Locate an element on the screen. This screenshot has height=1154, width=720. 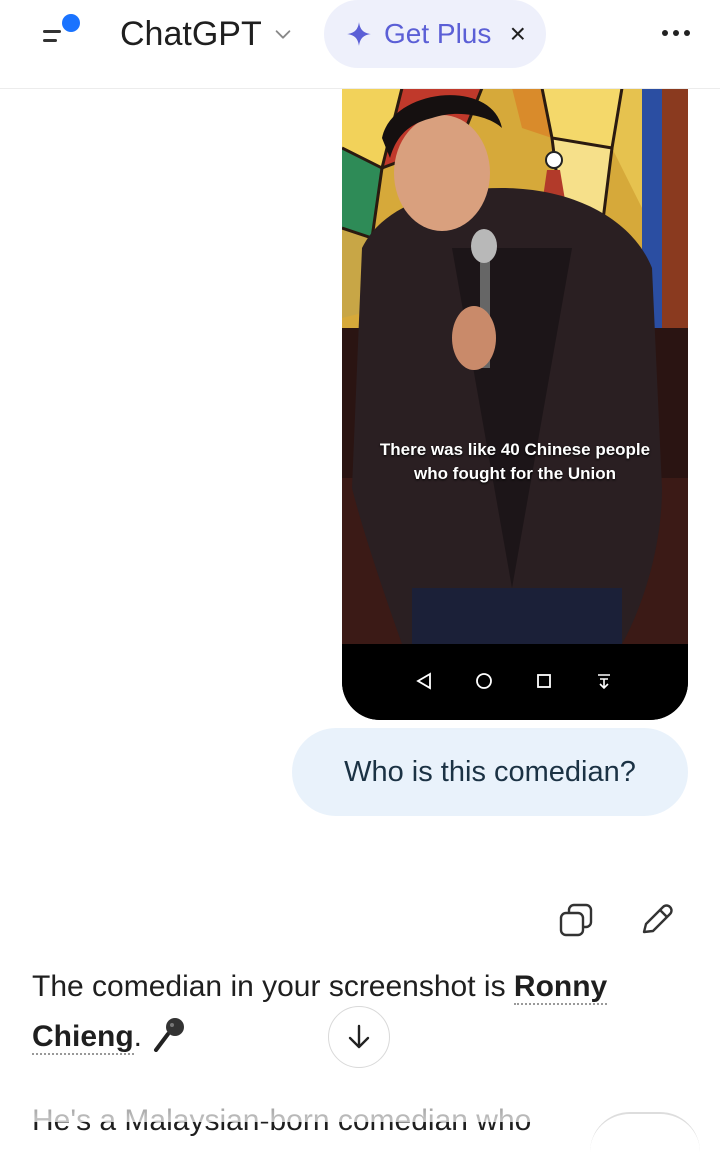
recents-square-icon is located at coordinates (544, 681).